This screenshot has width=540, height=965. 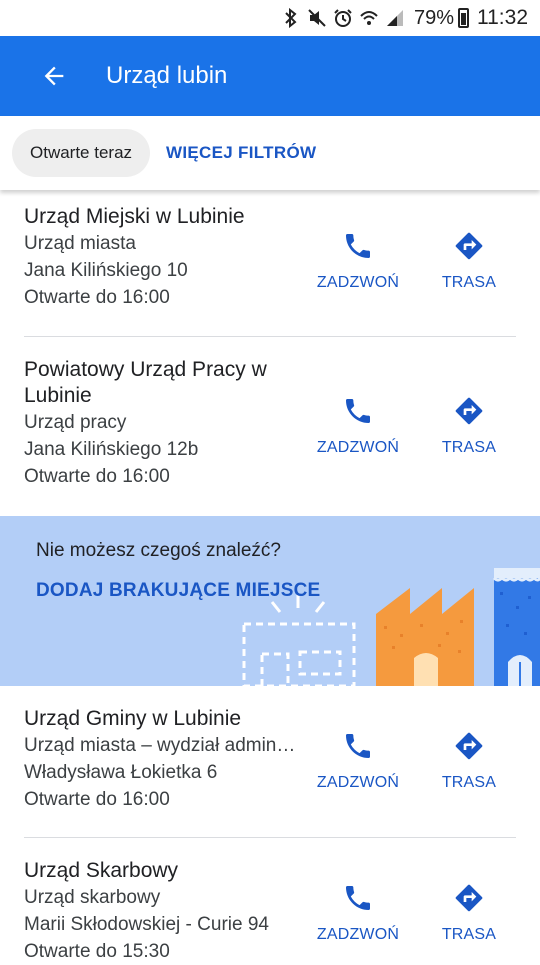 What do you see at coordinates (270, 18) in the screenshot?
I see `status-bar: 79% 11:32` at bounding box center [270, 18].